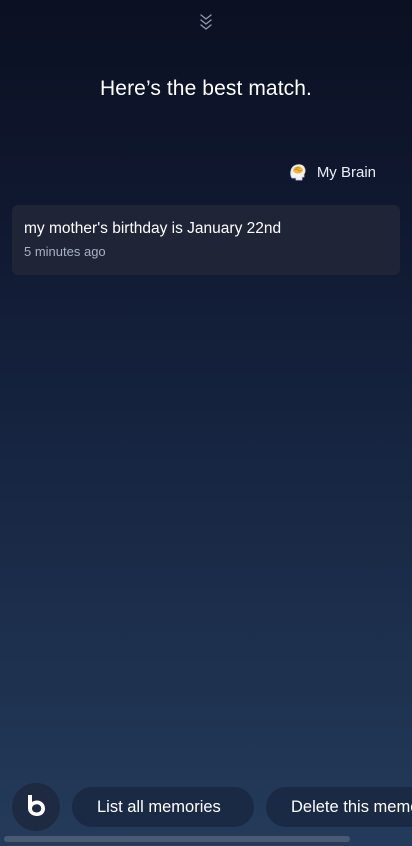 Image resolution: width=412 pixels, height=846 pixels. Describe the element at coordinates (206, 22) in the screenshot. I see `double-chevron-down-icon` at that location.